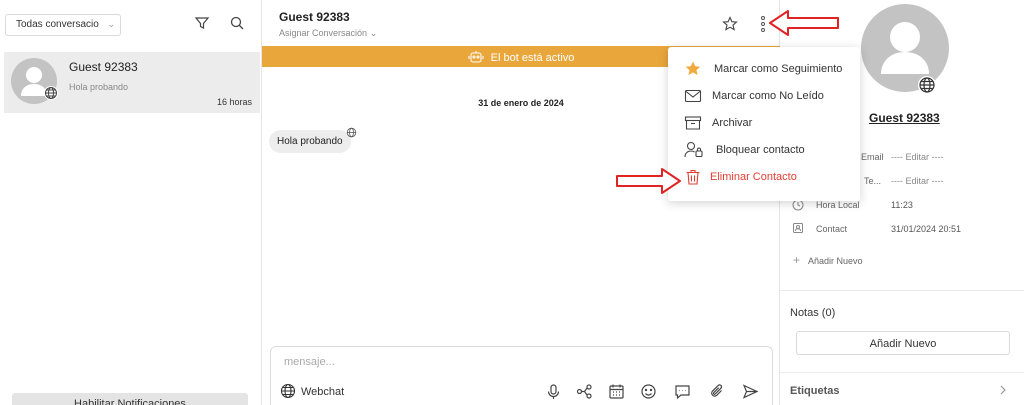 Image resolution: width=1024 pixels, height=405 pixels. Describe the element at coordinates (717, 391) in the screenshot. I see `attachment-icon` at that location.